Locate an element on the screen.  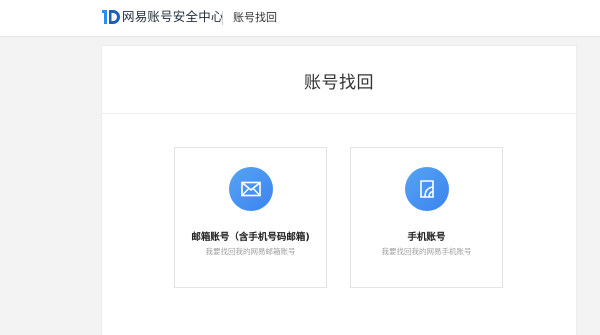
top-navigation-bar: 网易账号安全中心 账号找回 is located at coordinates (300, 18).